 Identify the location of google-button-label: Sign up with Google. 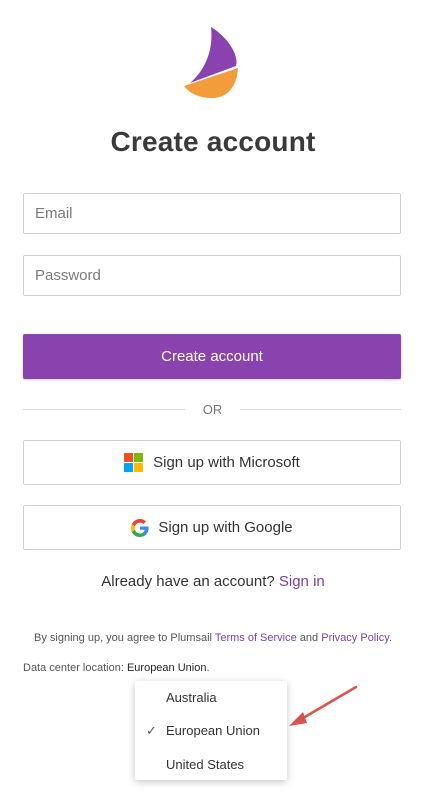
(225, 527).